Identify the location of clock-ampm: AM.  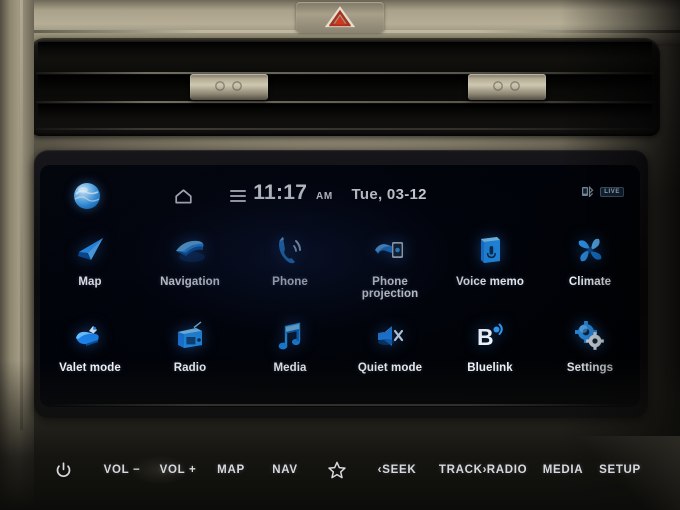
(324, 196).